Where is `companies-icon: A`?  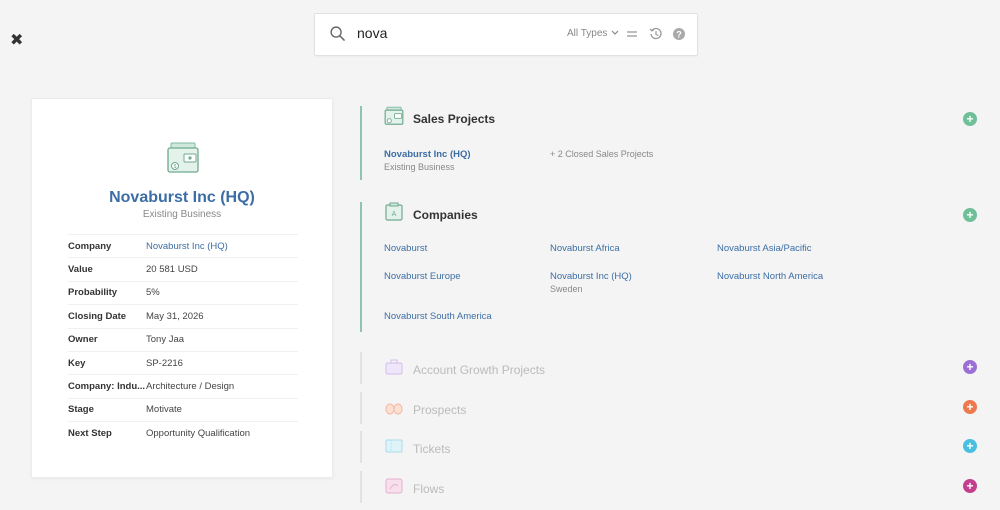 companies-icon: A is located at coordinates (394, 214).